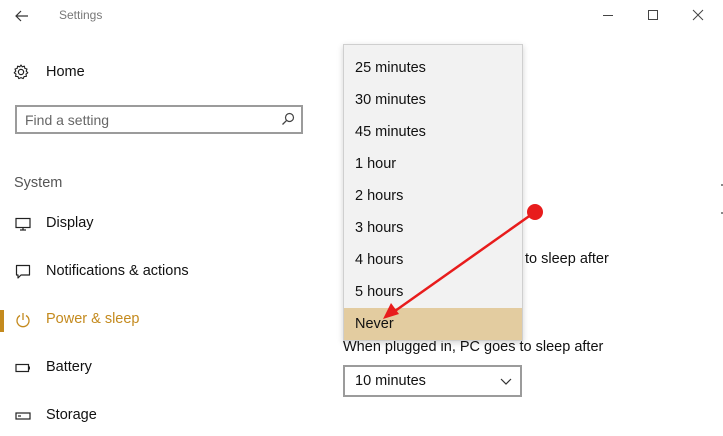 Image resolution: width=723 pixels, height=436 pixels. I want to click on maximize-icon, so click(653, 15).